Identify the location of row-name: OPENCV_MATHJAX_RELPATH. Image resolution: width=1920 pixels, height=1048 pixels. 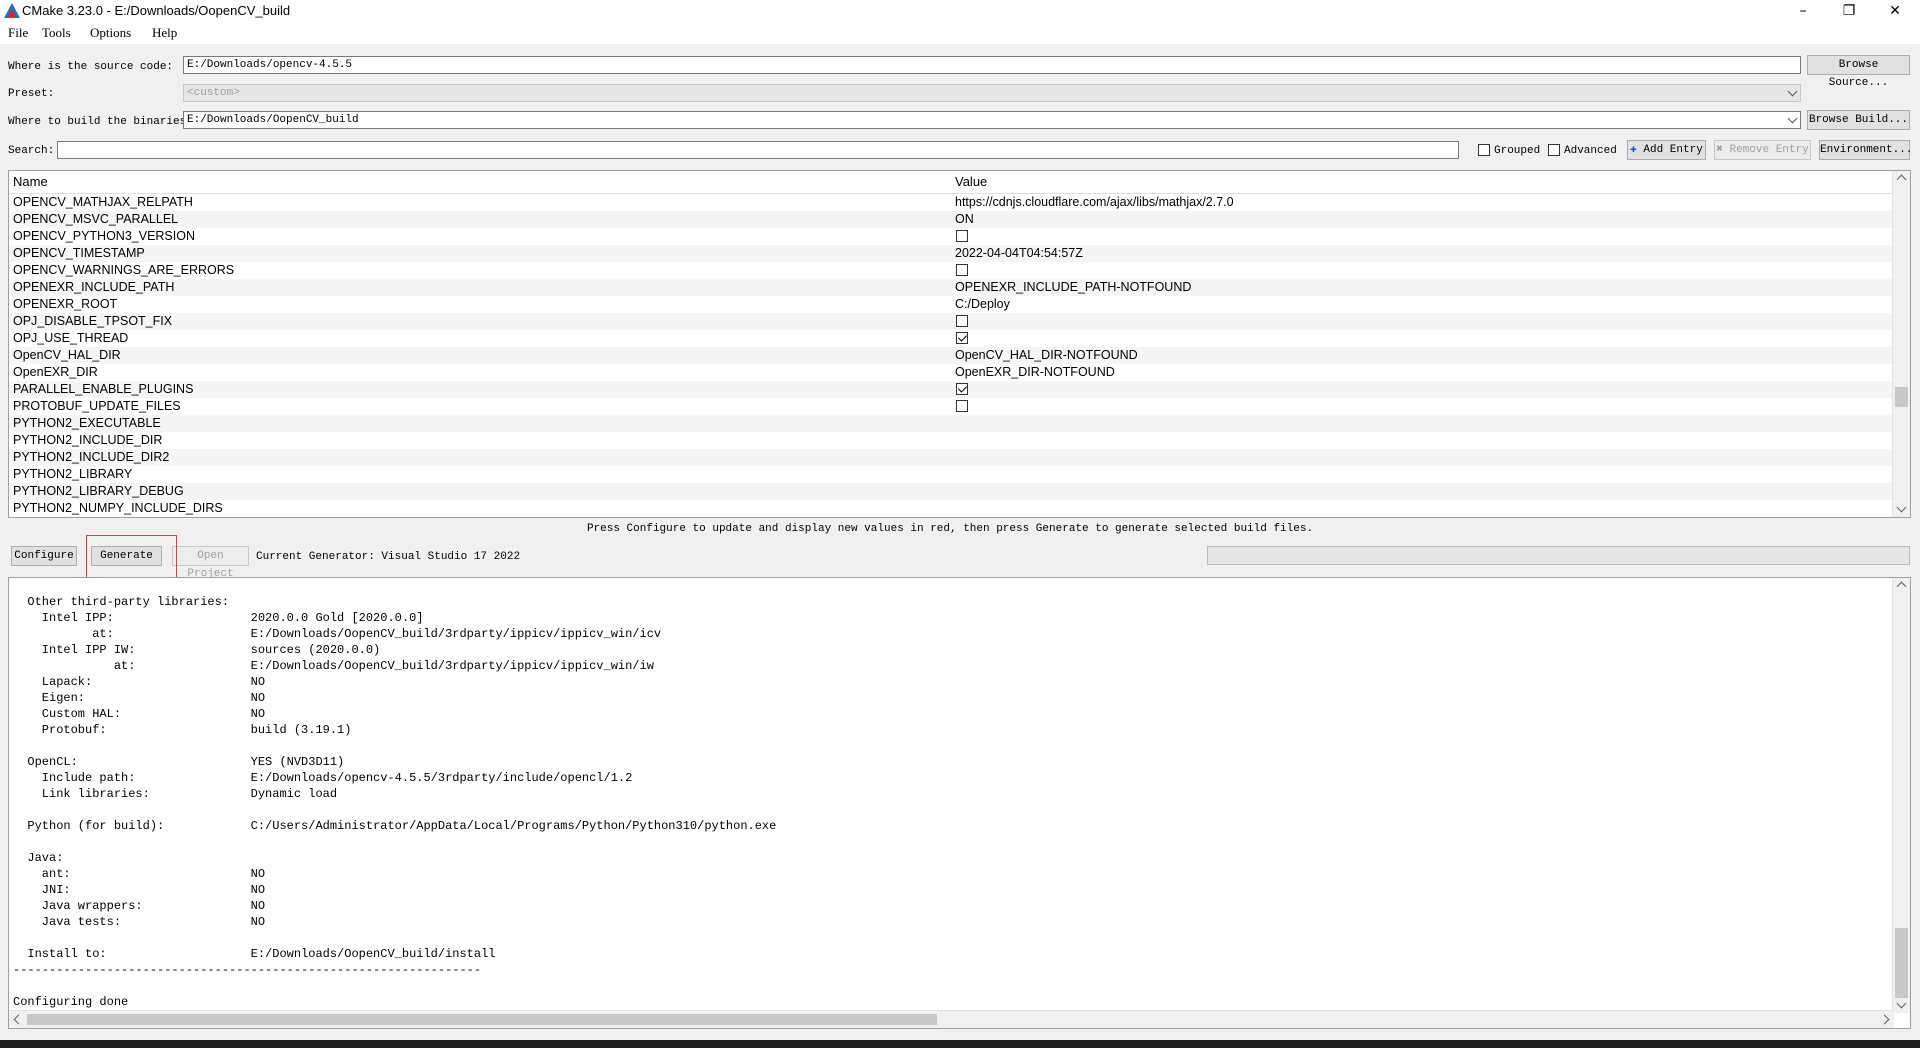
(103, 202).